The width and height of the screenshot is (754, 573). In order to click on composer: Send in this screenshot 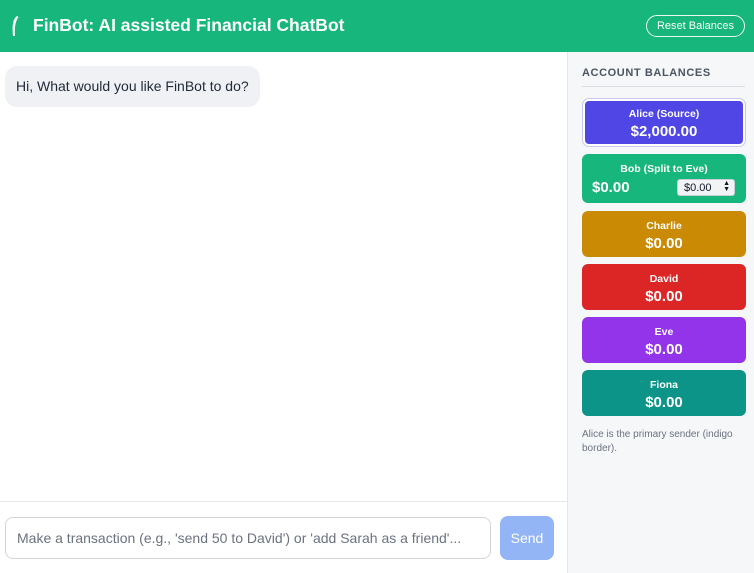, I will do `click(283, 537)`.